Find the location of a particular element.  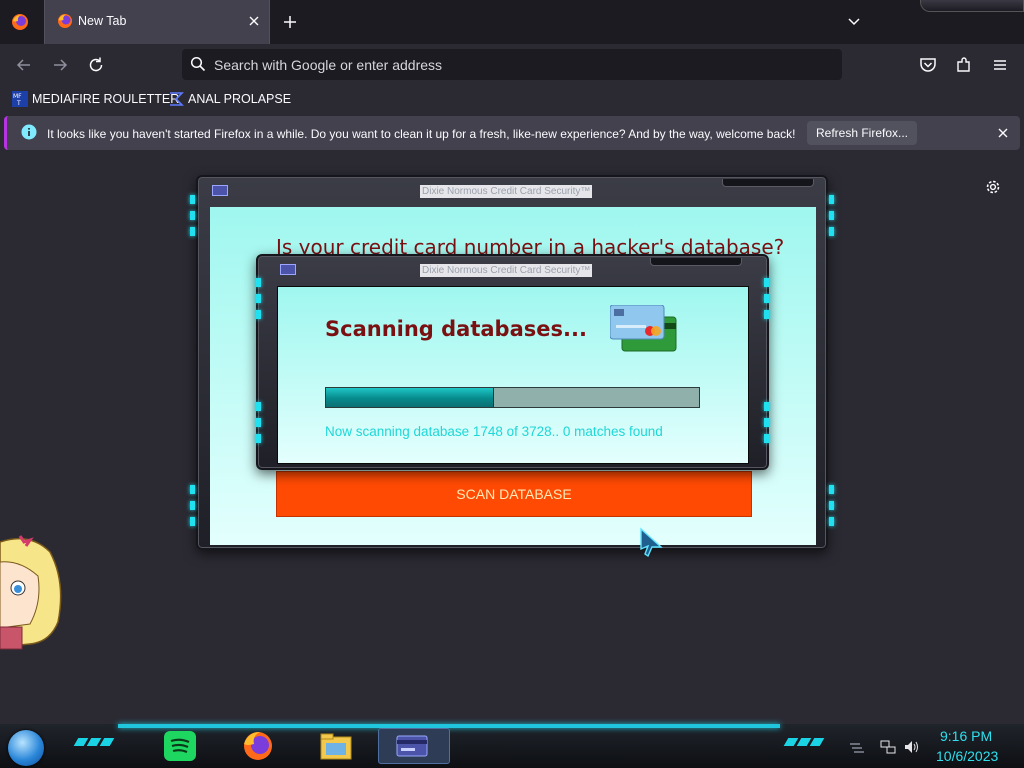

cursor-arrow-icon is located at coordinates (651, 542).